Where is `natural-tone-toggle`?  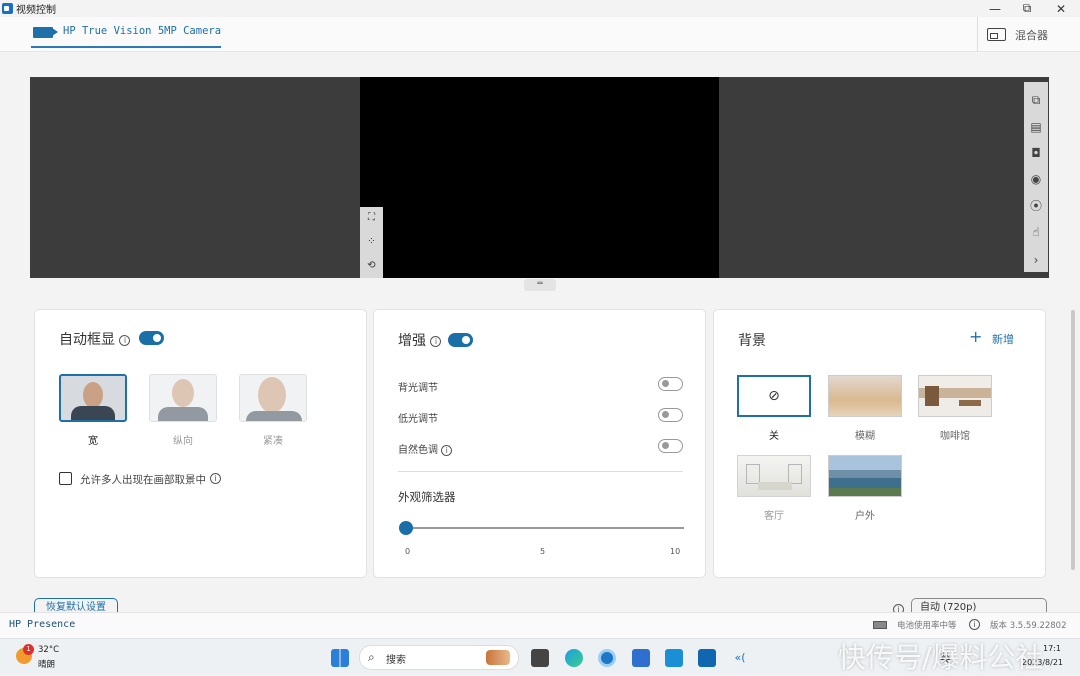 natural-tone-toggle is located at coordinates (670, 446).